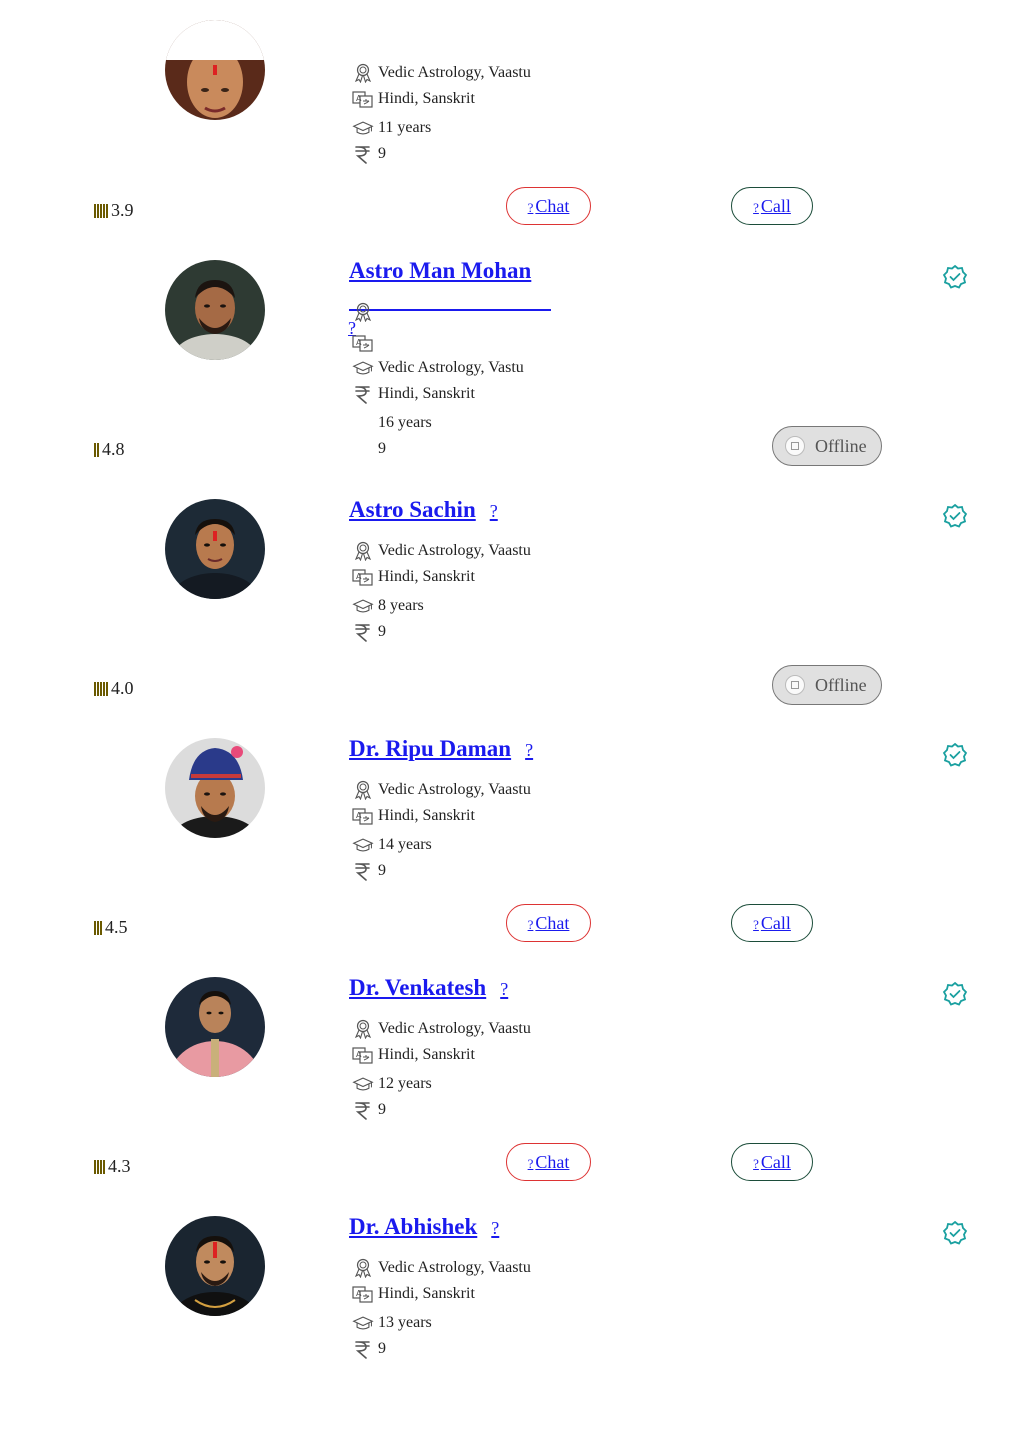 The image size is (1024, 1455). I want to click on experience-text: 8 years, so click(401, 605).